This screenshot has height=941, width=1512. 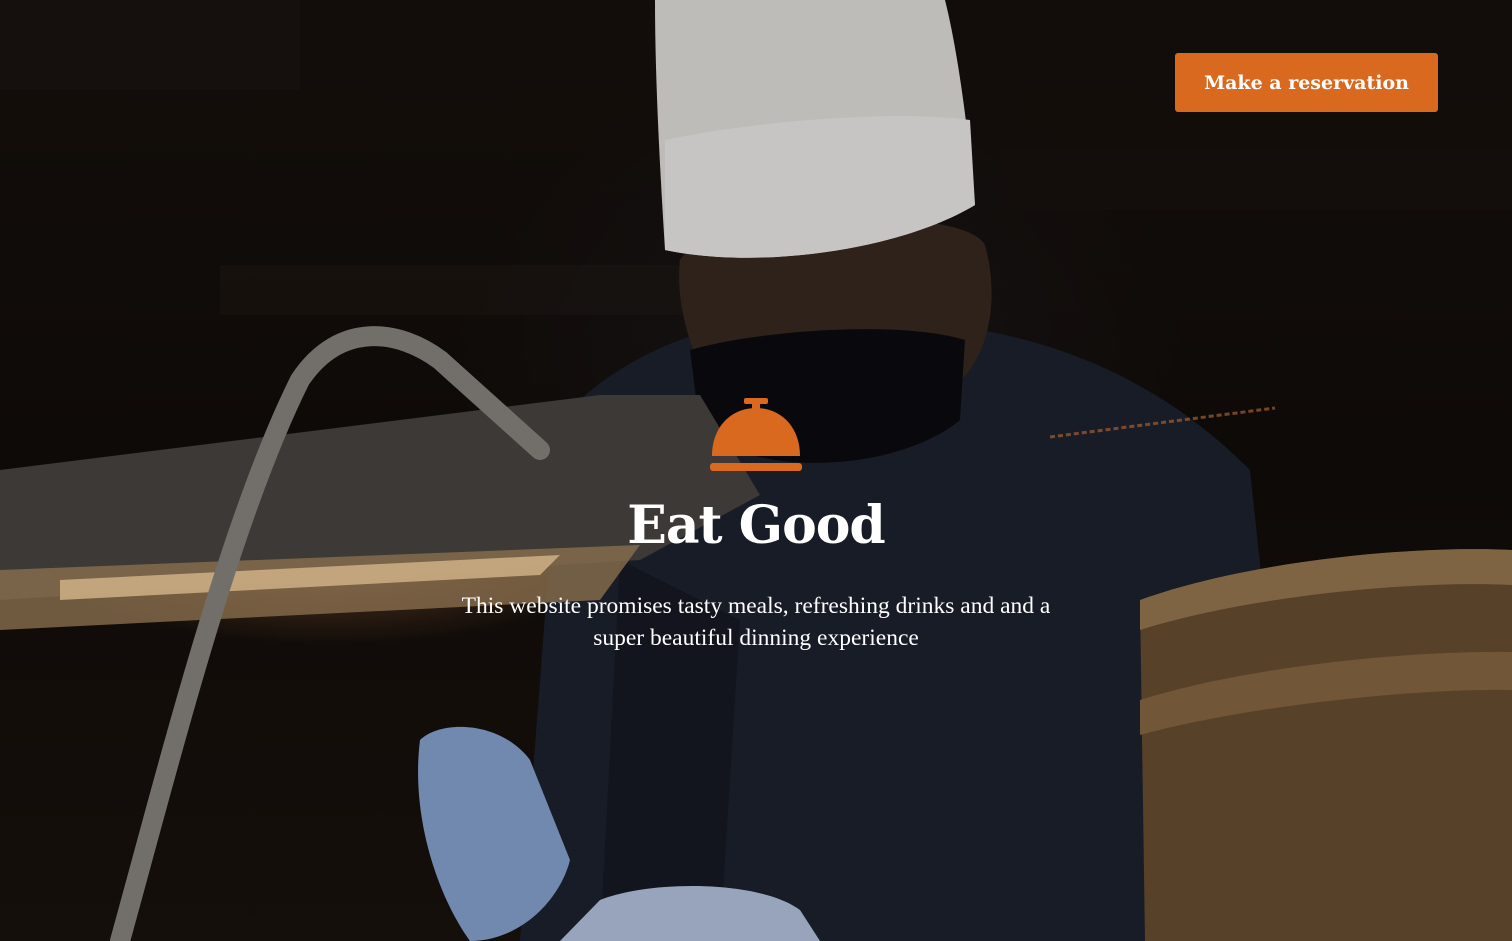 What do you see at coordinates (1306, 82) in the screenshot?
I see `make-reservation-button: Make a reservation` at bounding box center [1306, 82].